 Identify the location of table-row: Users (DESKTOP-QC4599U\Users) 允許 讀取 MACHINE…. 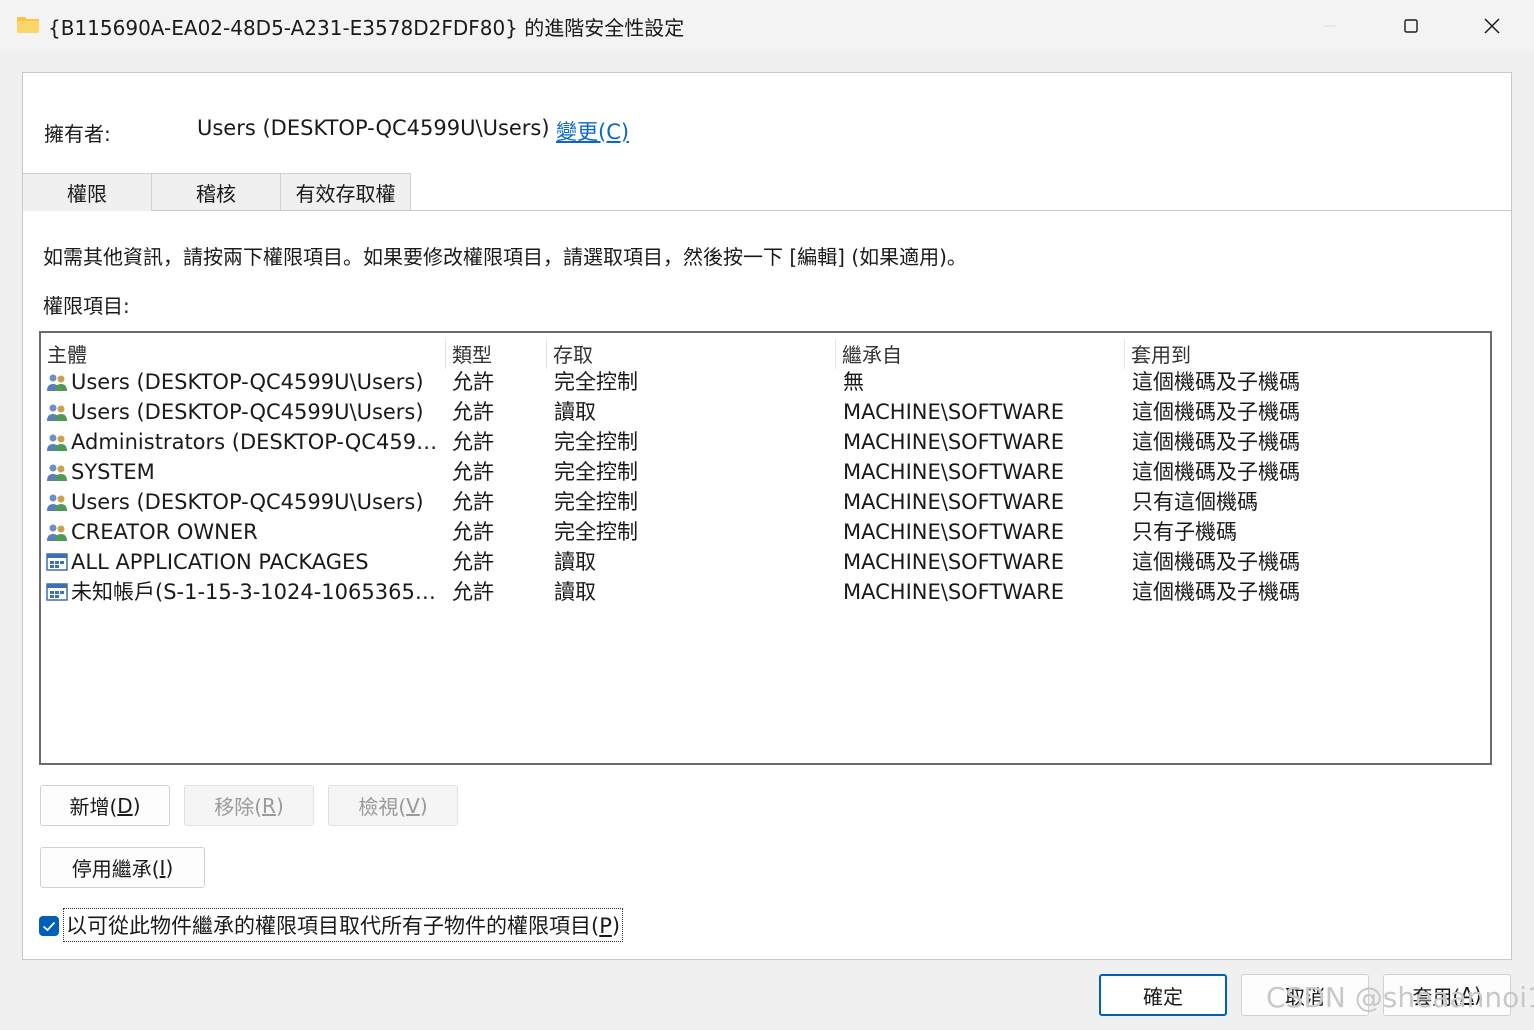
(765, 412).